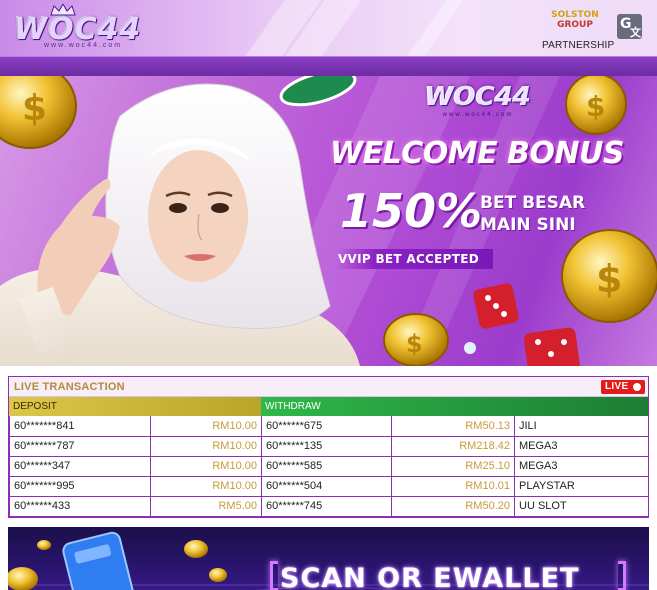  I want to click on bracket-left-icon, so click(274, 575).